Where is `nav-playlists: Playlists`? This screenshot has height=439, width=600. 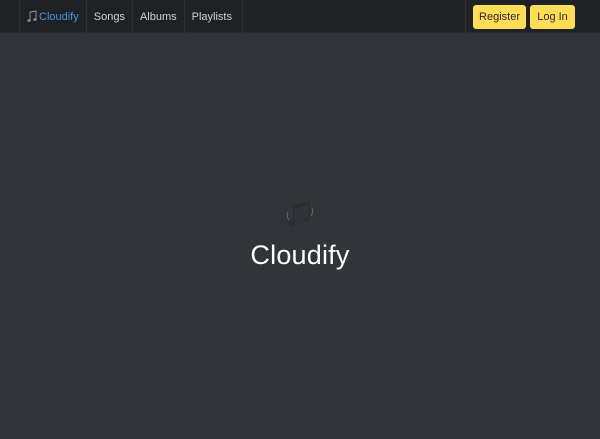
nav-playlists: Playlists is located at coordinates (213, 16).